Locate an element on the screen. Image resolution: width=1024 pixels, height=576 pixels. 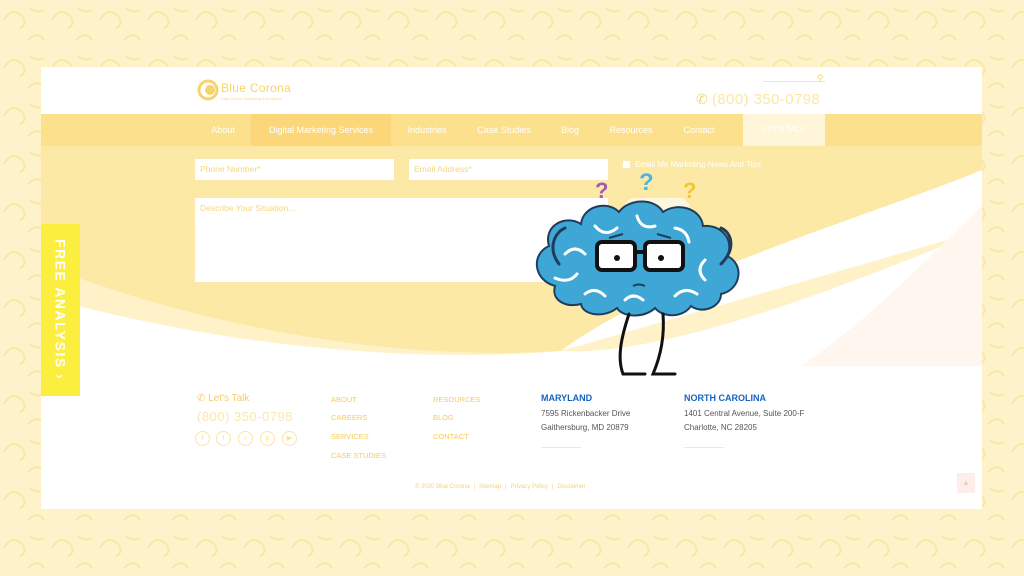
nav-item-contact: Contact is located at coordinates (699, 130).